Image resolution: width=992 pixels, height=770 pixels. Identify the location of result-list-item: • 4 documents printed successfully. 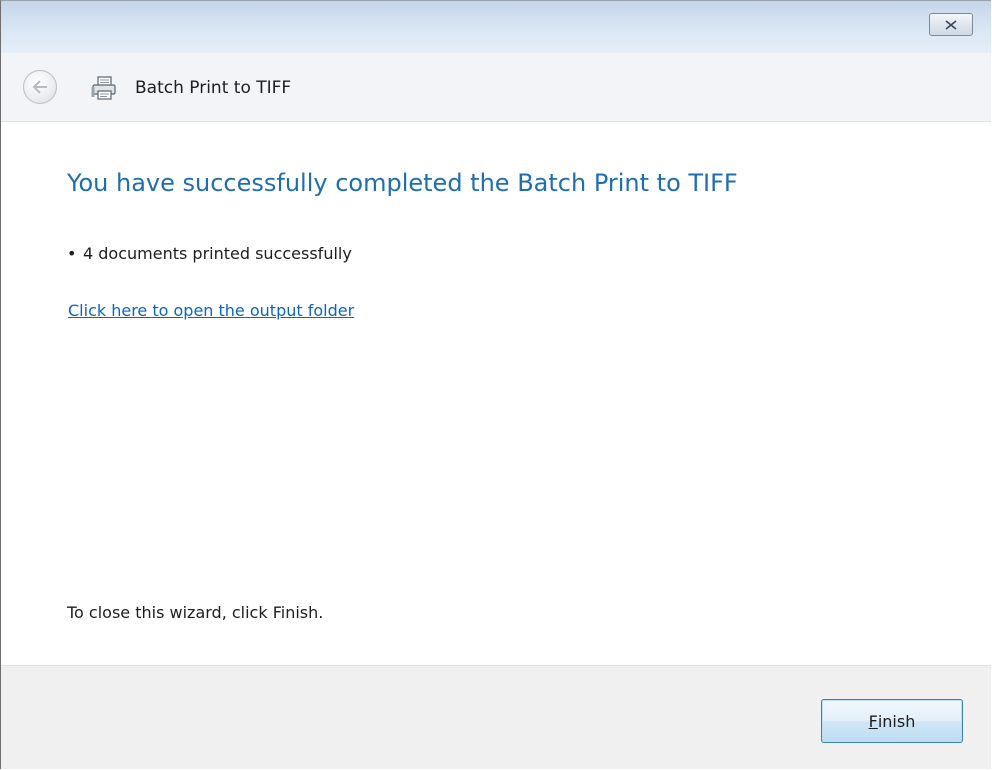
(209, 253).